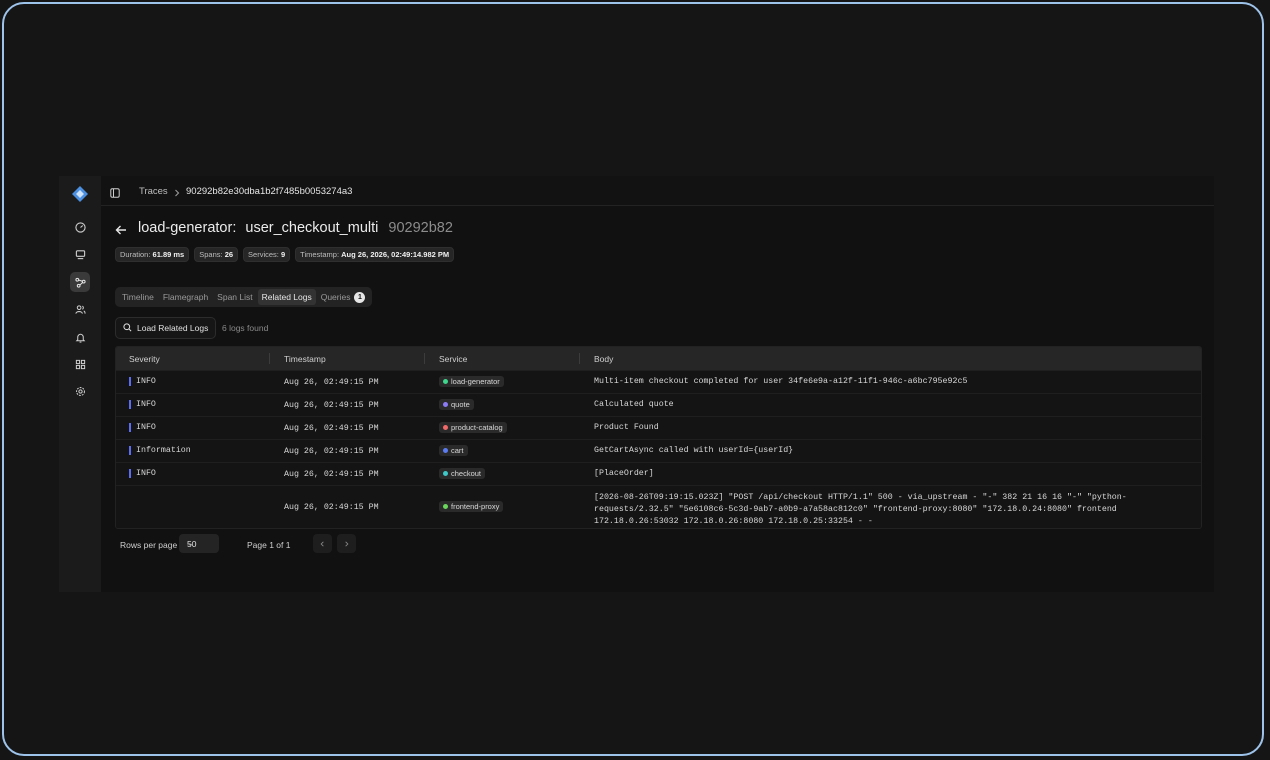 The width and height of the screenshot is (1270, 760). Describe the element at coordinates (234, 297) in the screenshot. I see `tab-span-list: Span List` at that location.